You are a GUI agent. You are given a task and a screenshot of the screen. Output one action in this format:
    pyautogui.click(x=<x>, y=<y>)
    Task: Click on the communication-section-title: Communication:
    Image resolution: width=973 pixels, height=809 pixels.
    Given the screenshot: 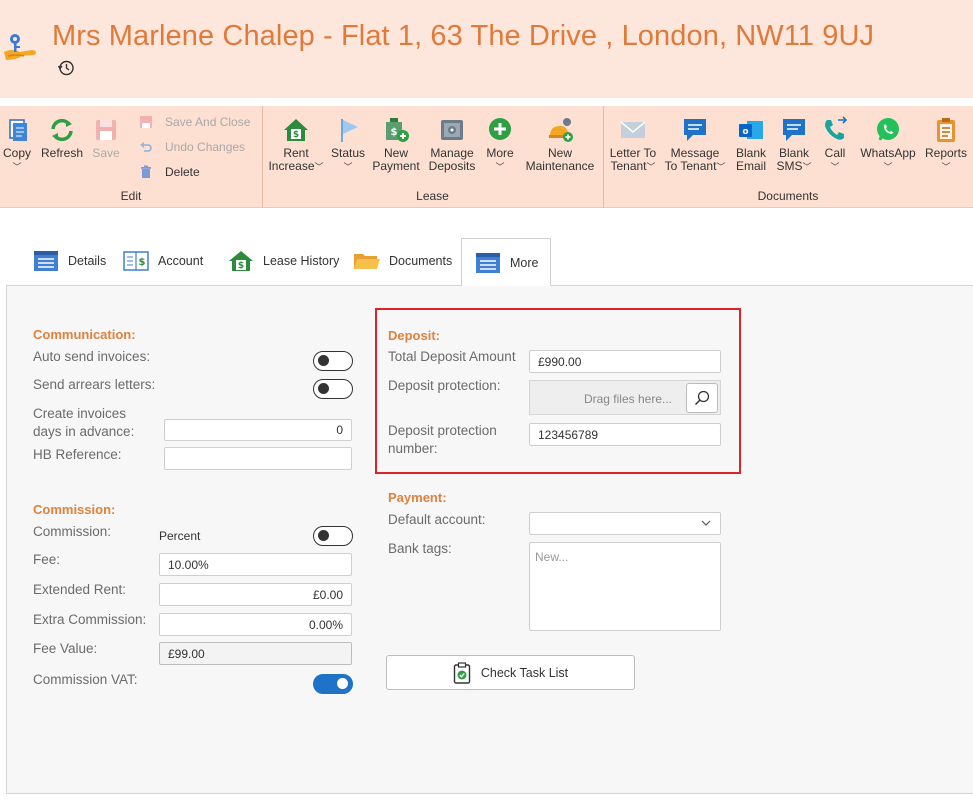 What is the action you would take?
    pyautogui.click(x=84, y=334)
    